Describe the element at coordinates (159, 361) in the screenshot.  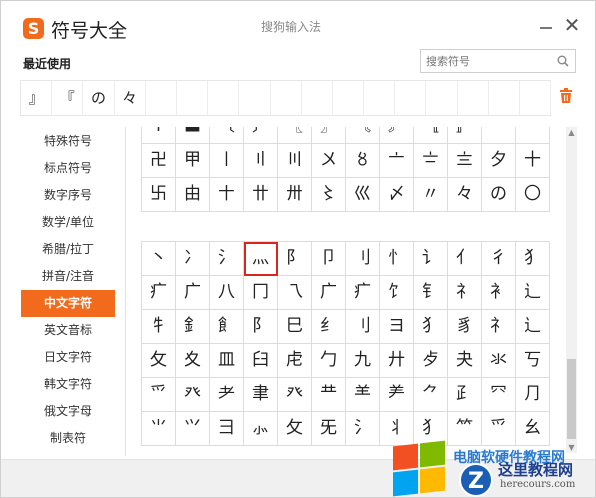
I see `symbol-cell: 攵` at that location.